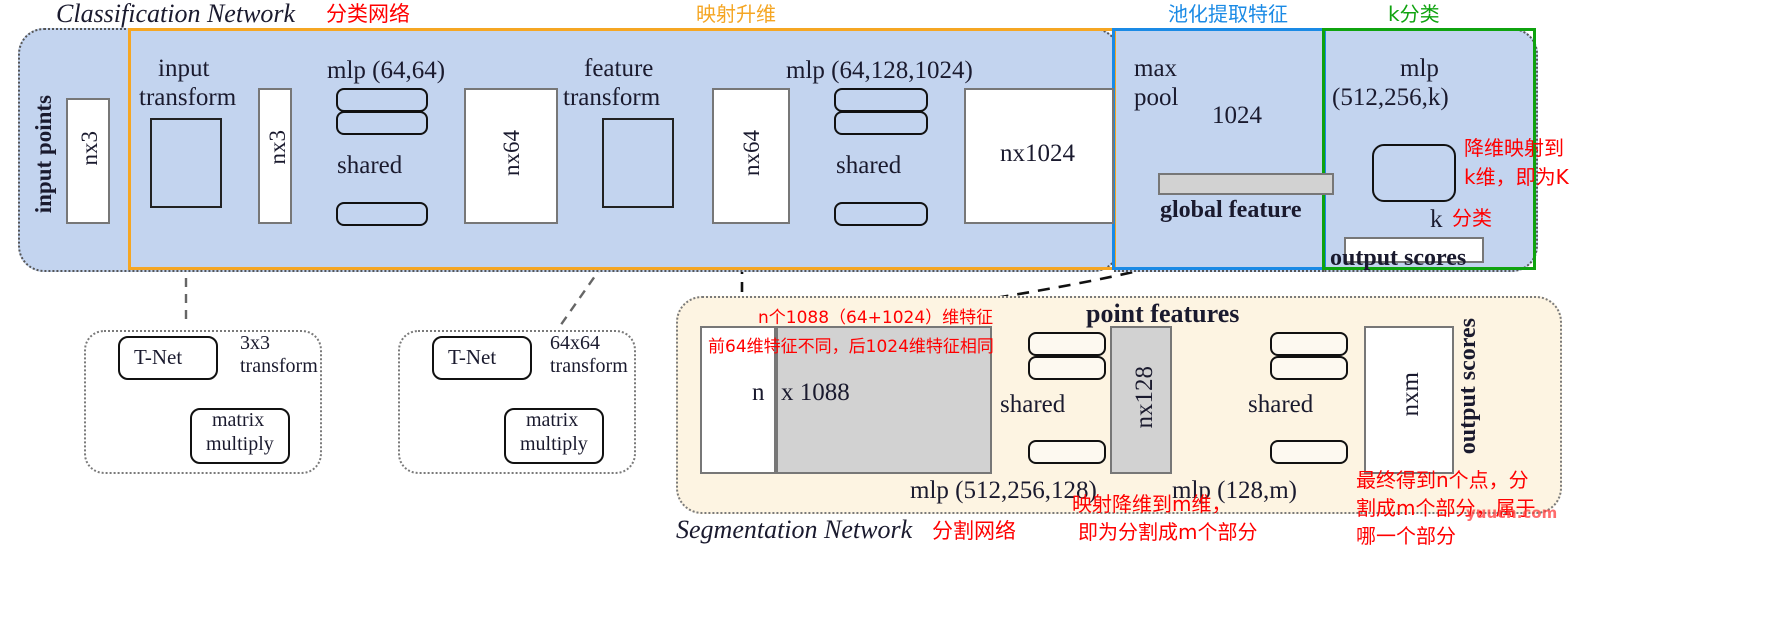  Describe the element at coordinates (382, 100) in the screenshot. I see `mlp1-layer-top` at that location.